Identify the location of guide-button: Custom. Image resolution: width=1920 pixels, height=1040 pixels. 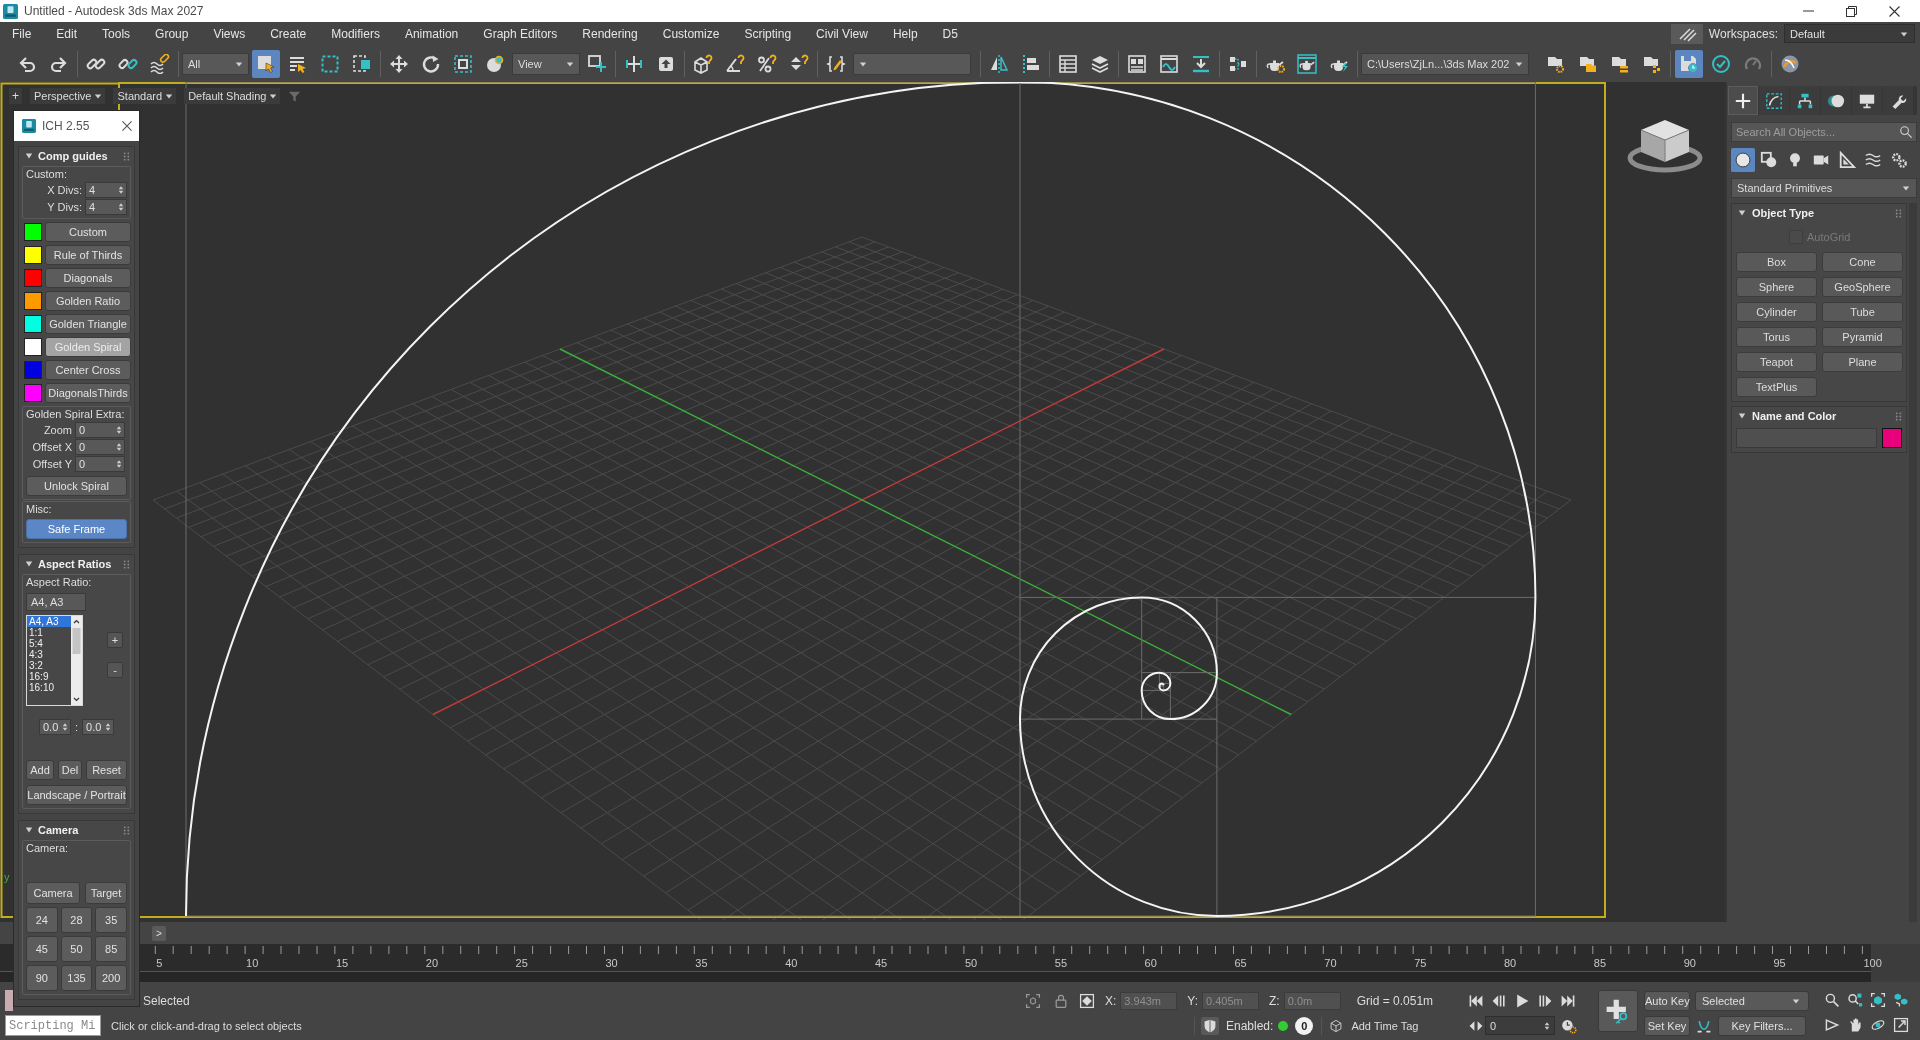
(88, 232).